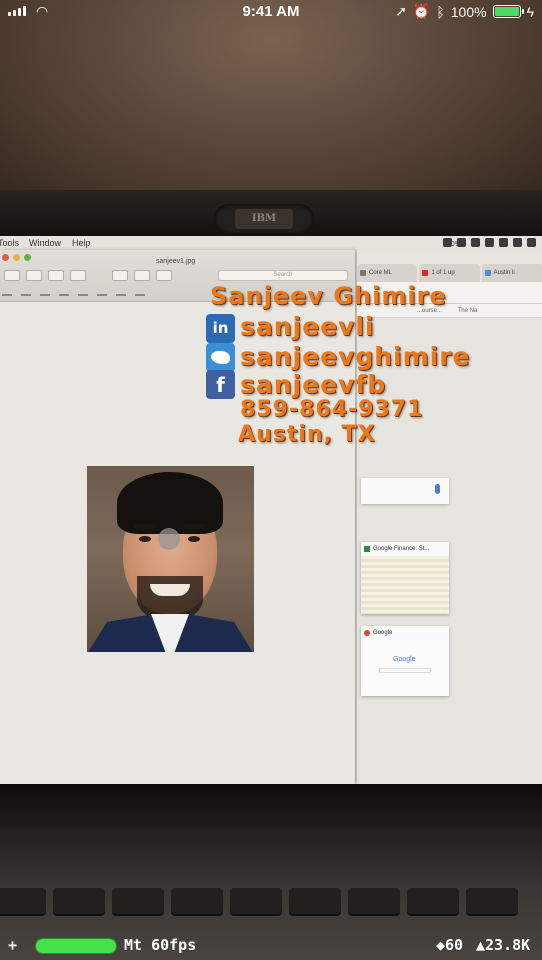 This screenshot has width=542, height=960. What do you see at coordinates (160, 945) in the screenshot?
I see `fps-readout: Mt 60fps` at bounding box center [160, 945].